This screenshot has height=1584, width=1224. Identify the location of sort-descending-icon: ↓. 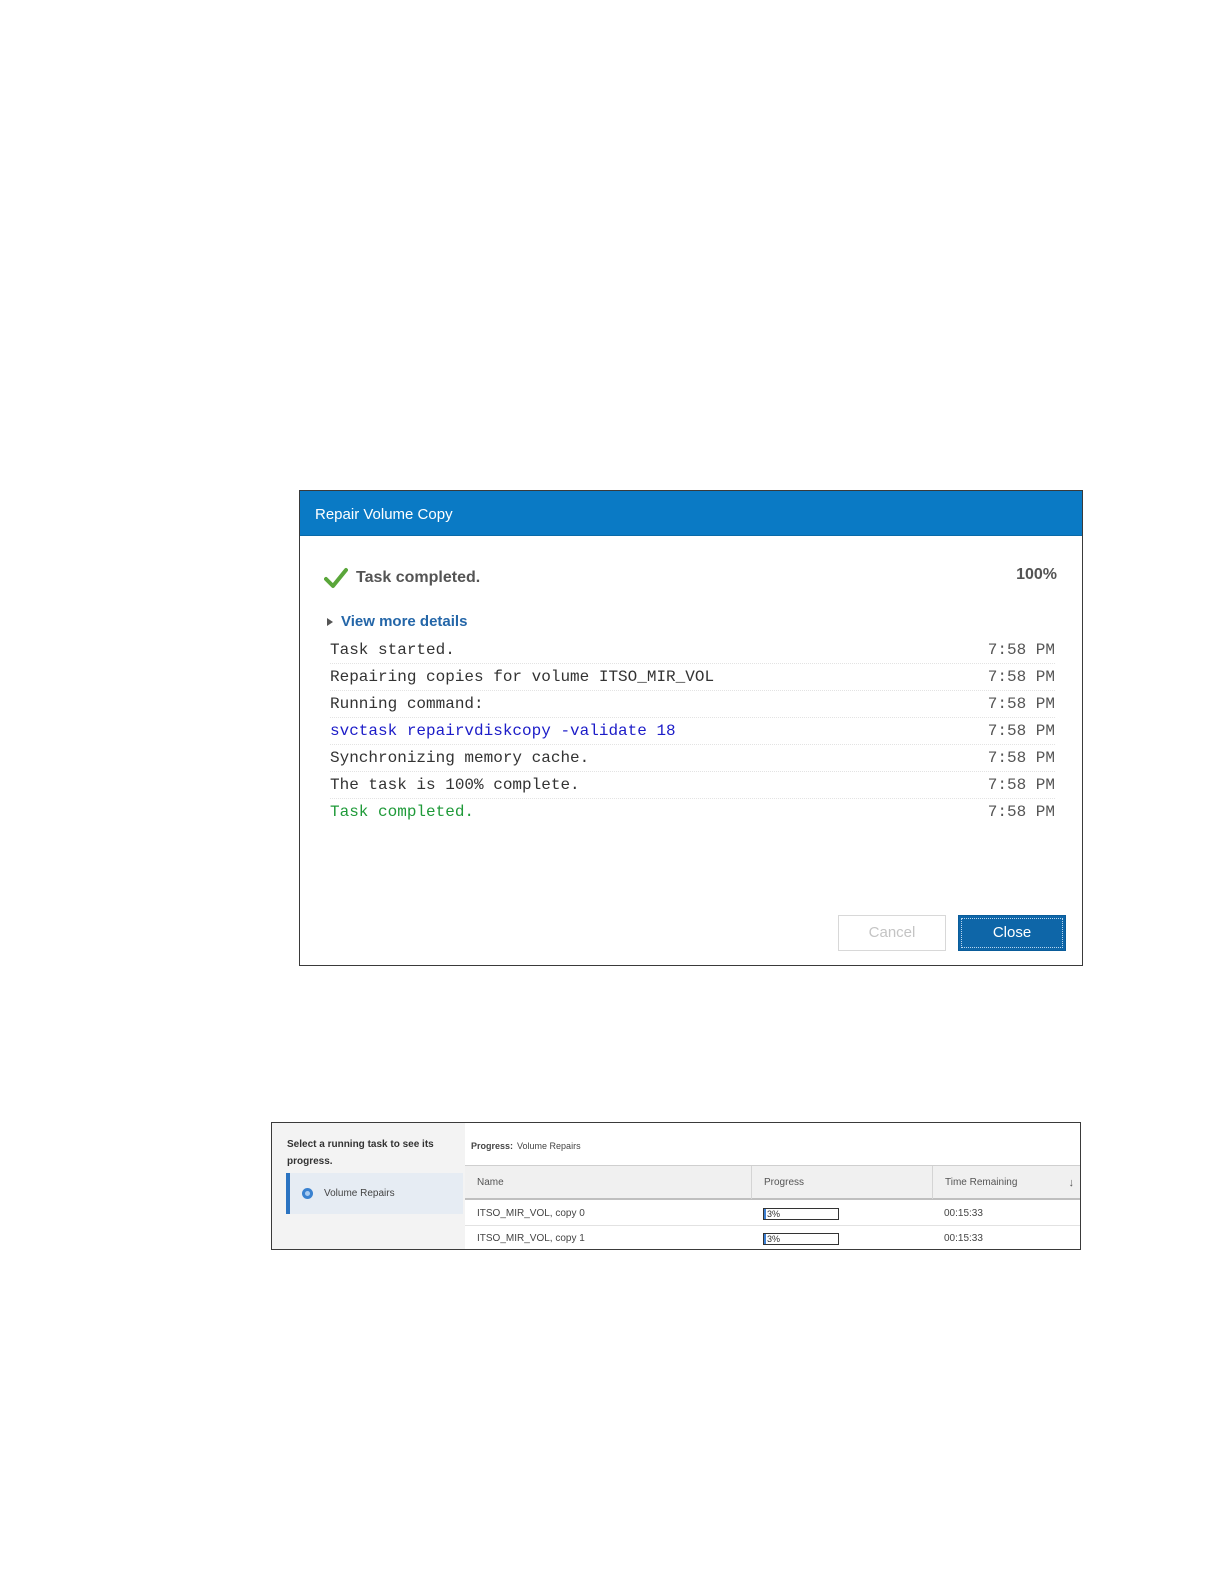
(1072, 1183).